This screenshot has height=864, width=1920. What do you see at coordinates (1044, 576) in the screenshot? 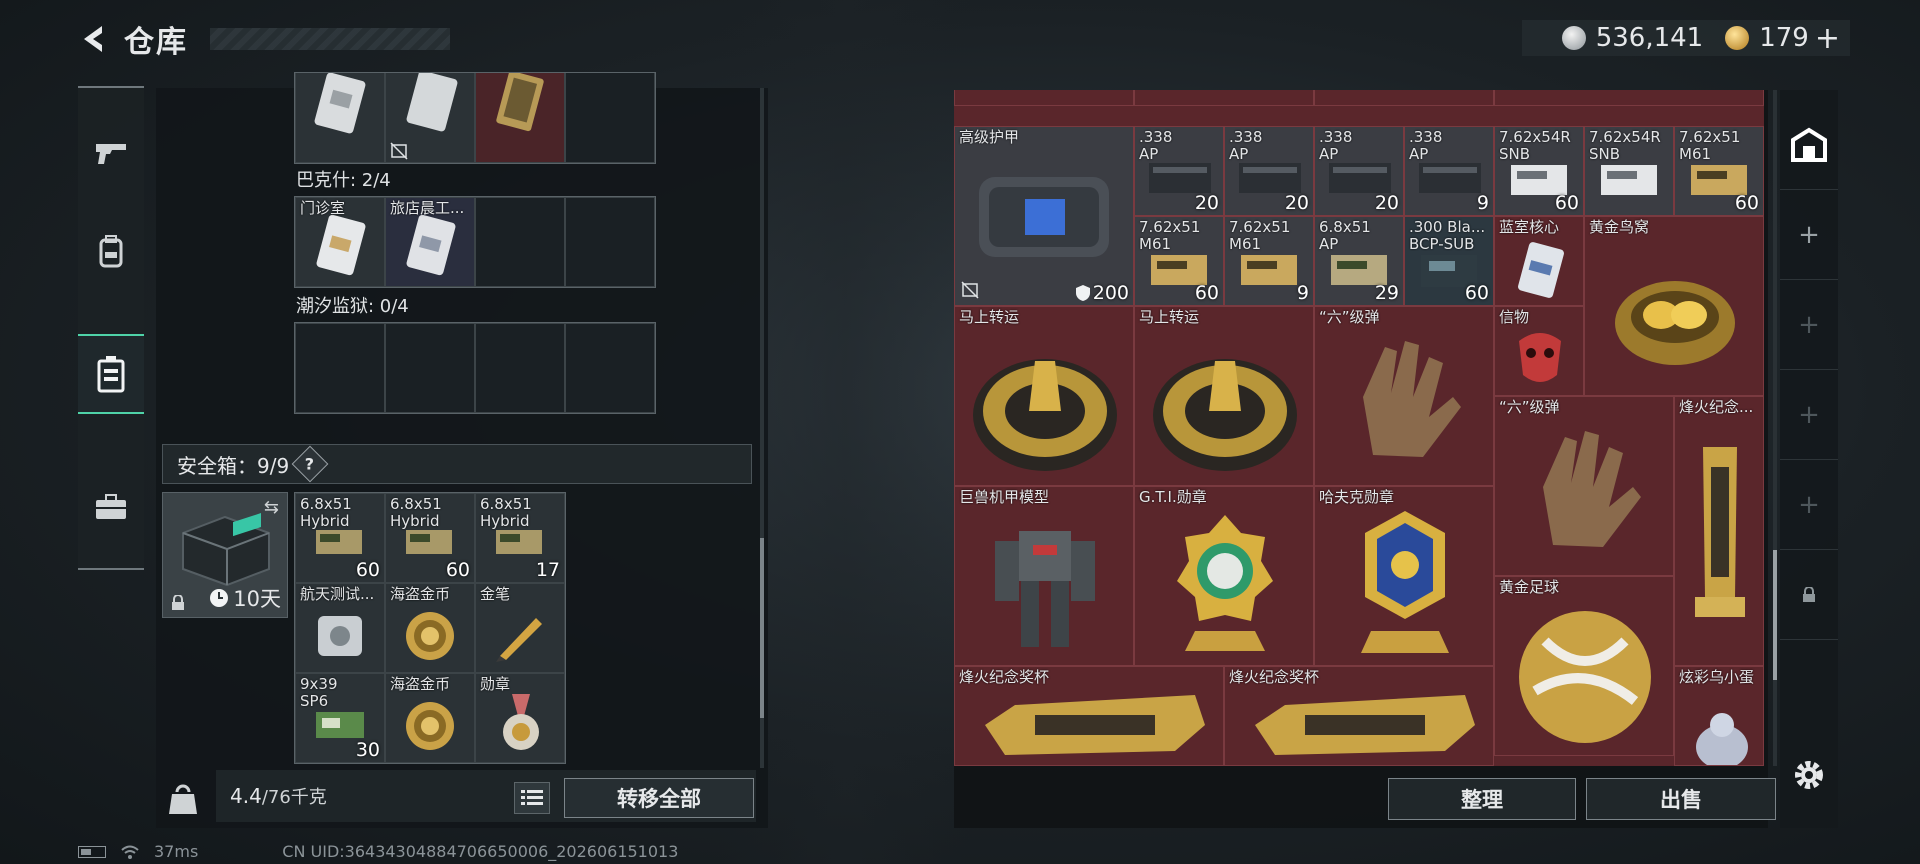
I see `stash-item: 巨兽机甲模型` at bounding box center [1044, 576].